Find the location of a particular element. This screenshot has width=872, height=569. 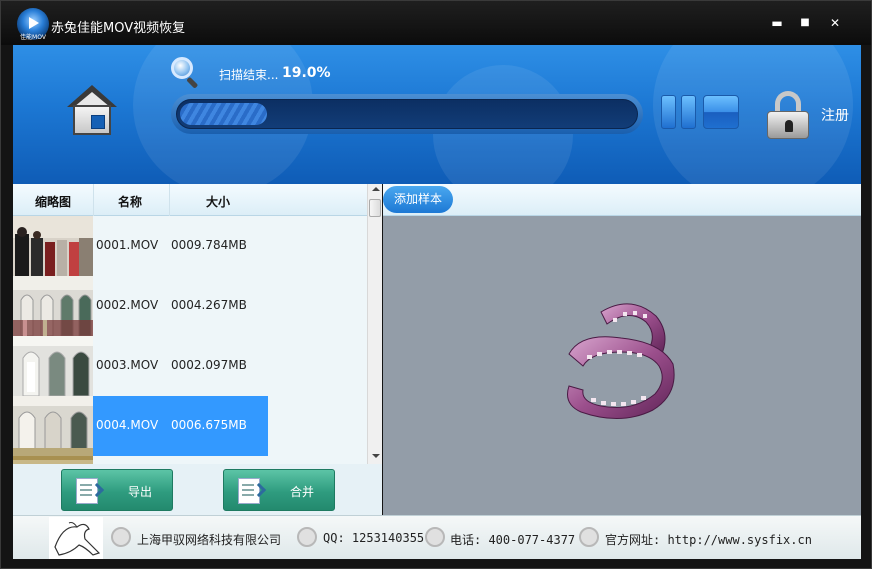

list-item-selected: 0004.MOV 0006.675MB is located at coordinates (190, 426).